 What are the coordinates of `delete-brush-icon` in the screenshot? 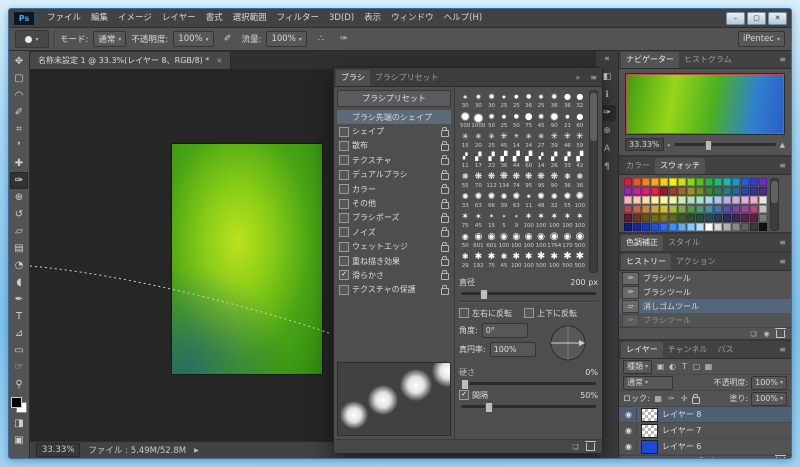 It's located at (590, 445).